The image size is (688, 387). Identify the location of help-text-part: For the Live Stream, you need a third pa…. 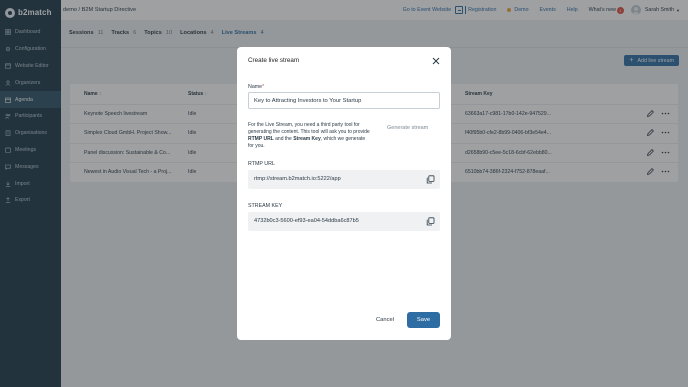
(309, 128).